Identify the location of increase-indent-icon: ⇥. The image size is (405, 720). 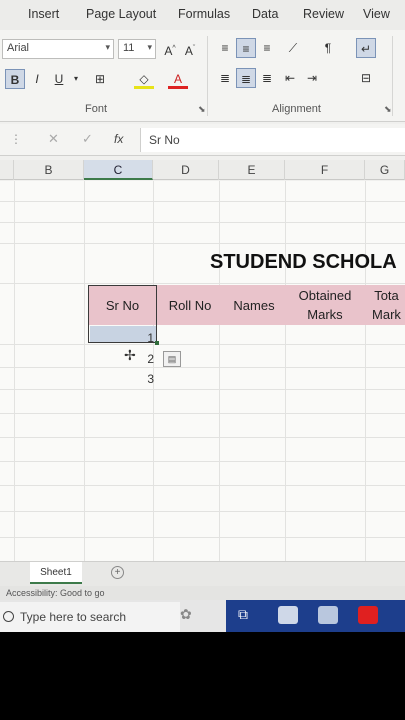
(312, 78).